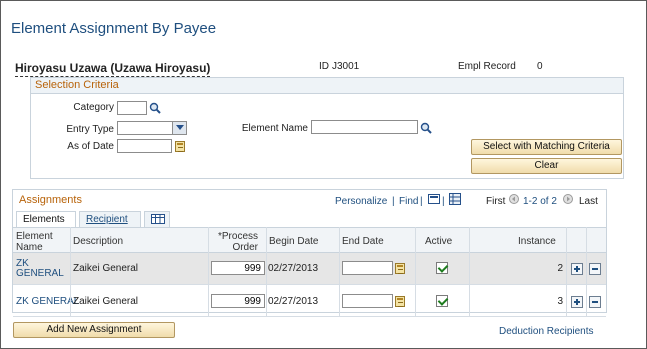 This screenshot has height=349, width=647. Describe the element at coordinates (361, 201) in the screenshot. I see `personalize-link: Personalize` at that location.